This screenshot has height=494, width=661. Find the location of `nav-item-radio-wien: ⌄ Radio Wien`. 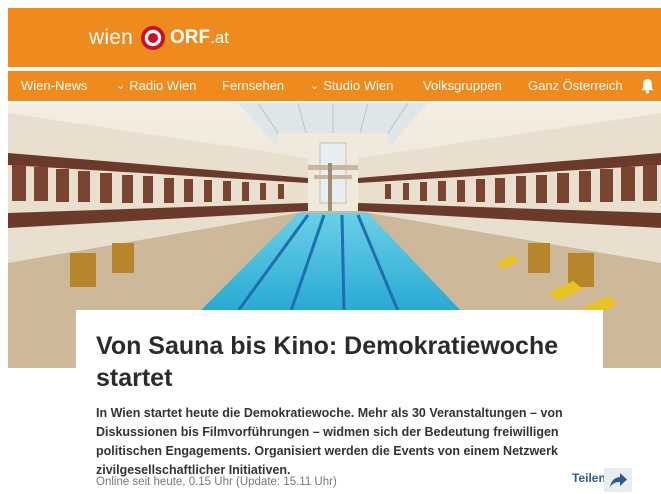

nav-item-radio-wien: ⌄ Radio Wien is located at coordinates (156, 86).